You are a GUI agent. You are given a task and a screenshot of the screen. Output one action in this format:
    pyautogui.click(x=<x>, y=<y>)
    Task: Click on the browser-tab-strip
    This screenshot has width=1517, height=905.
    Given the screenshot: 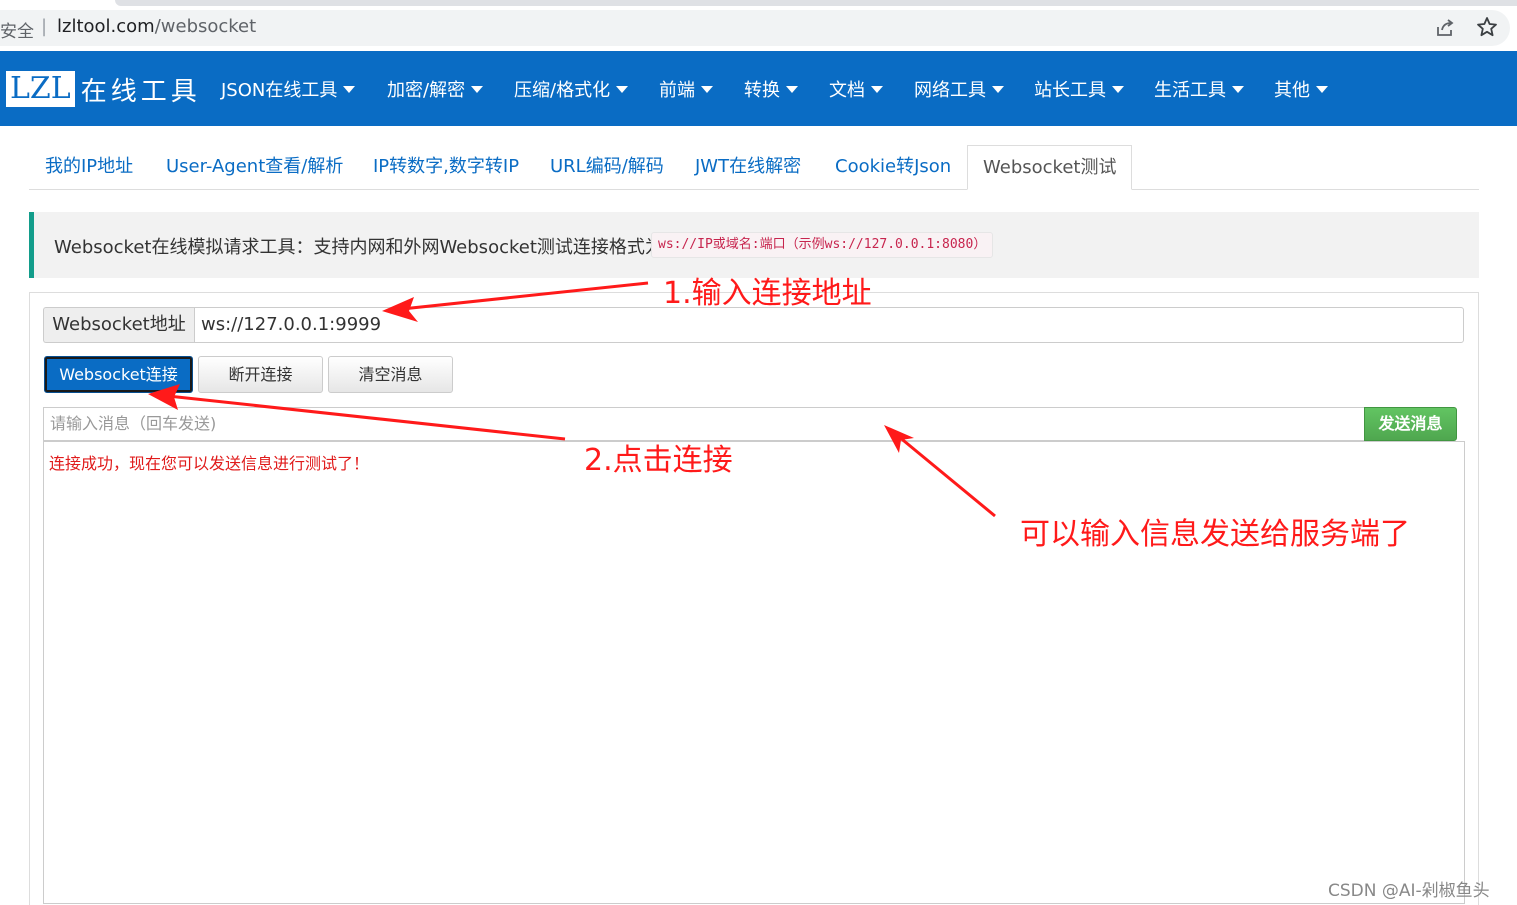 What is the action you would take?
    pyautogui.click(x=758, y=4)
    